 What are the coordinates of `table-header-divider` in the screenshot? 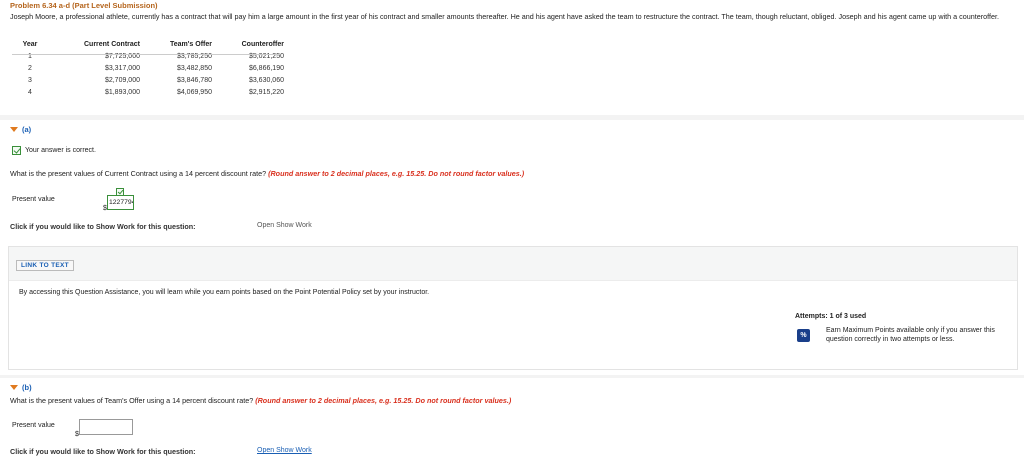 It's located at (146, 54).